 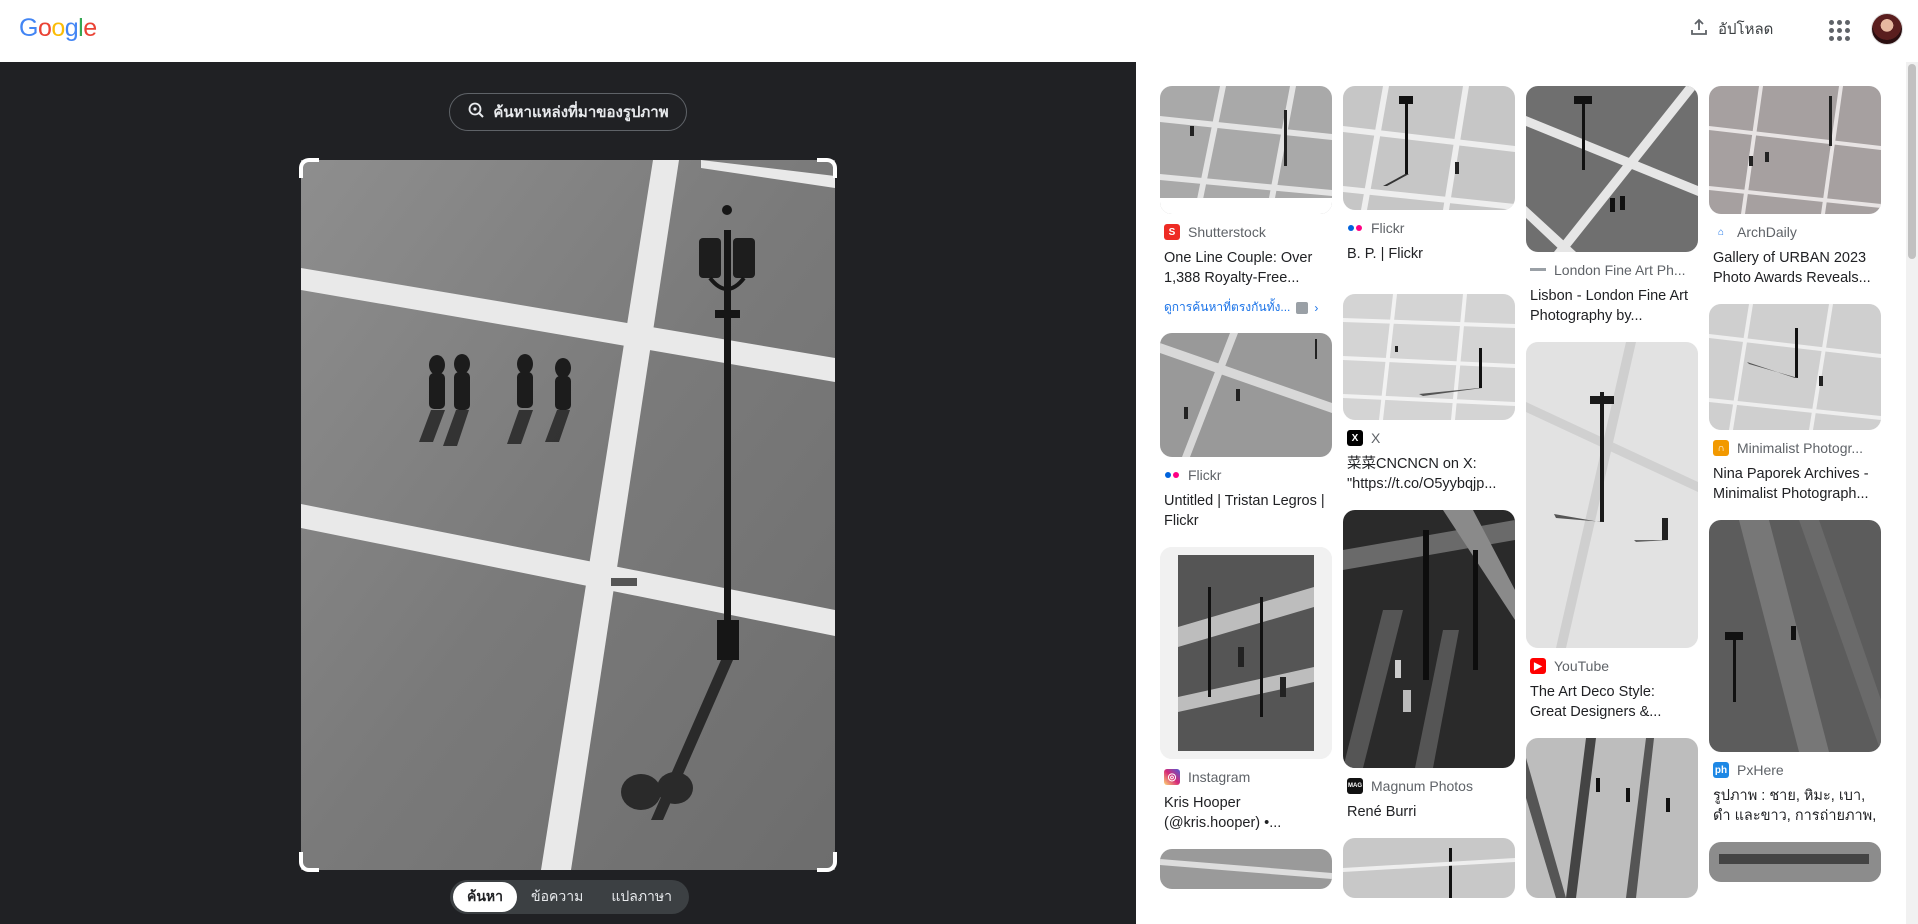 What do you see at coordinates (1699, 29) in the screenshot?
I see `upload-icon` at bounding box center [1699, 29].